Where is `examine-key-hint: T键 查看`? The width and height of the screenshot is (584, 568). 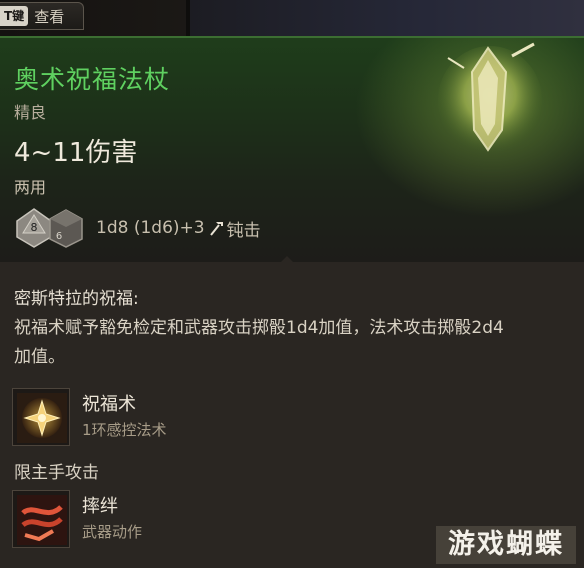 examine-key-hint: T键 查看 is located at coordinates (42, 16).